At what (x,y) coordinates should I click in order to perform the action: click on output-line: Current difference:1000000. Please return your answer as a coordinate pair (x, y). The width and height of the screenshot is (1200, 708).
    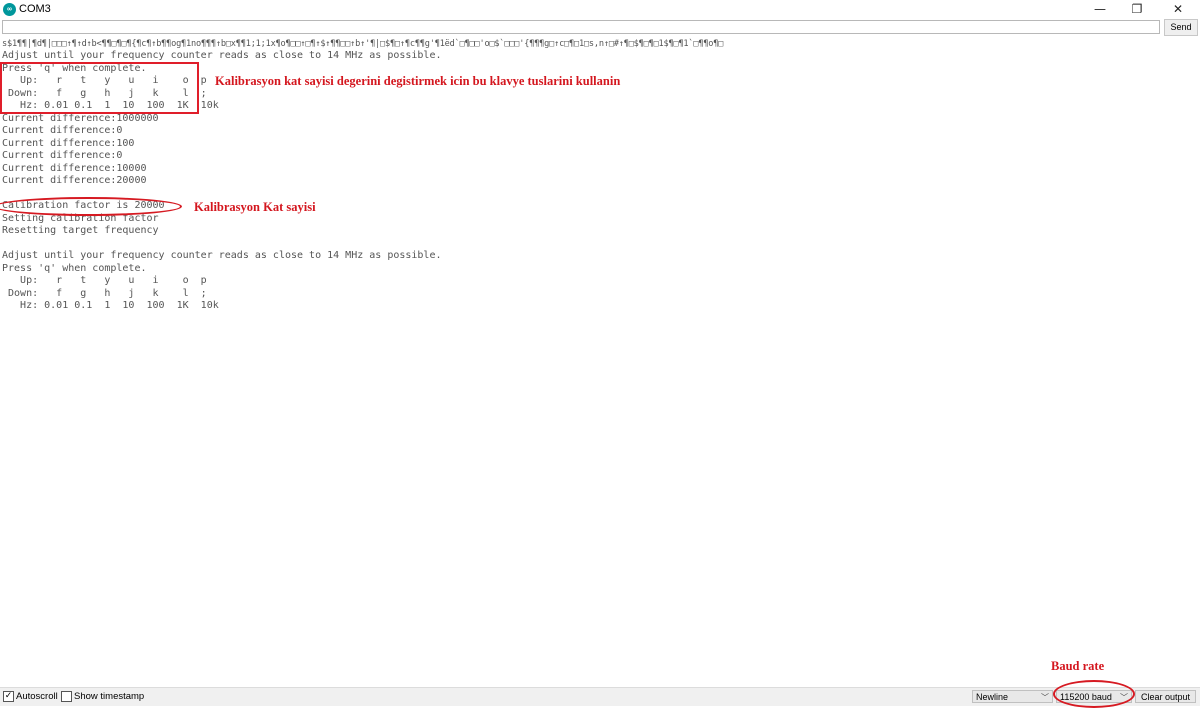
    Looking at the image, I should click on (80, 118).